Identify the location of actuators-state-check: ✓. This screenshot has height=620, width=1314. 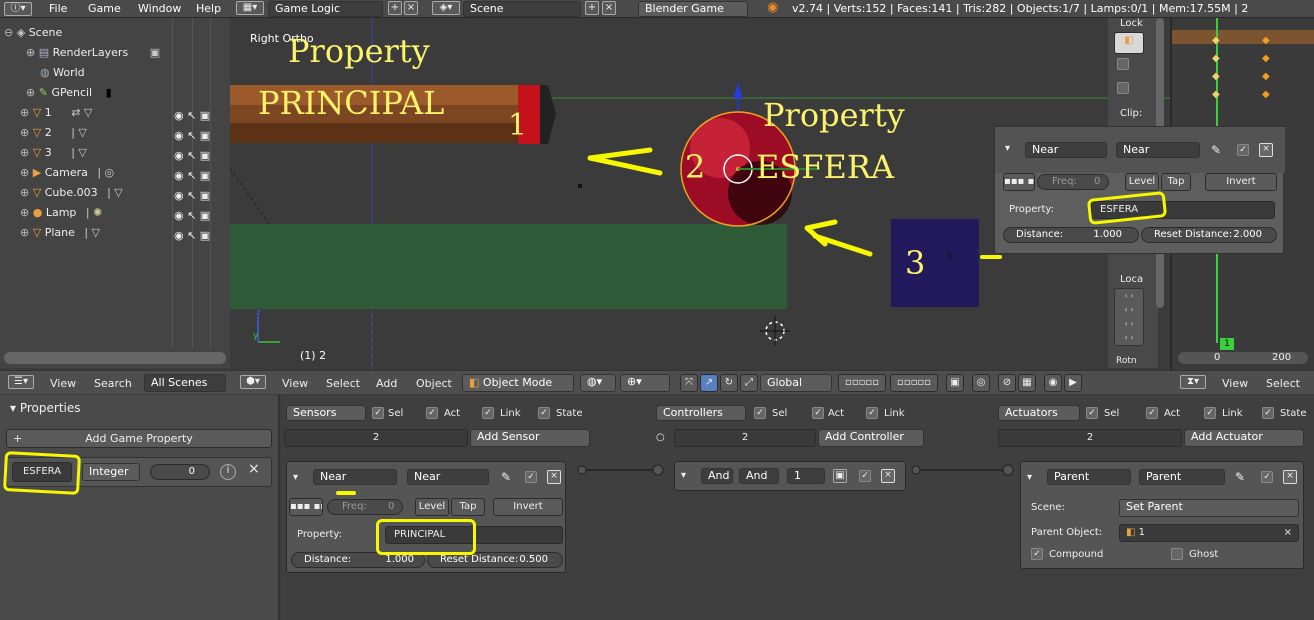
(1268, 413).